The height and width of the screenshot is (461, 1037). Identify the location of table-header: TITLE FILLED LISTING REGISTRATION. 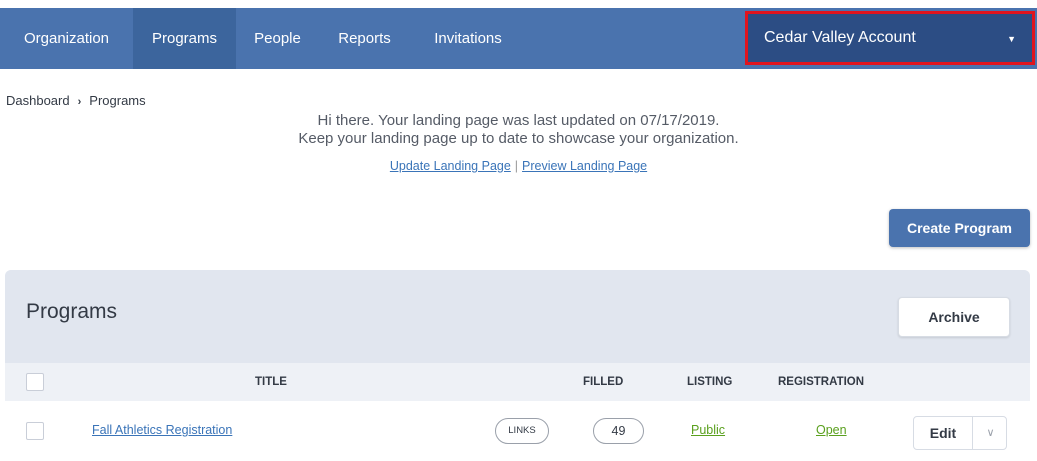
(517, 382).